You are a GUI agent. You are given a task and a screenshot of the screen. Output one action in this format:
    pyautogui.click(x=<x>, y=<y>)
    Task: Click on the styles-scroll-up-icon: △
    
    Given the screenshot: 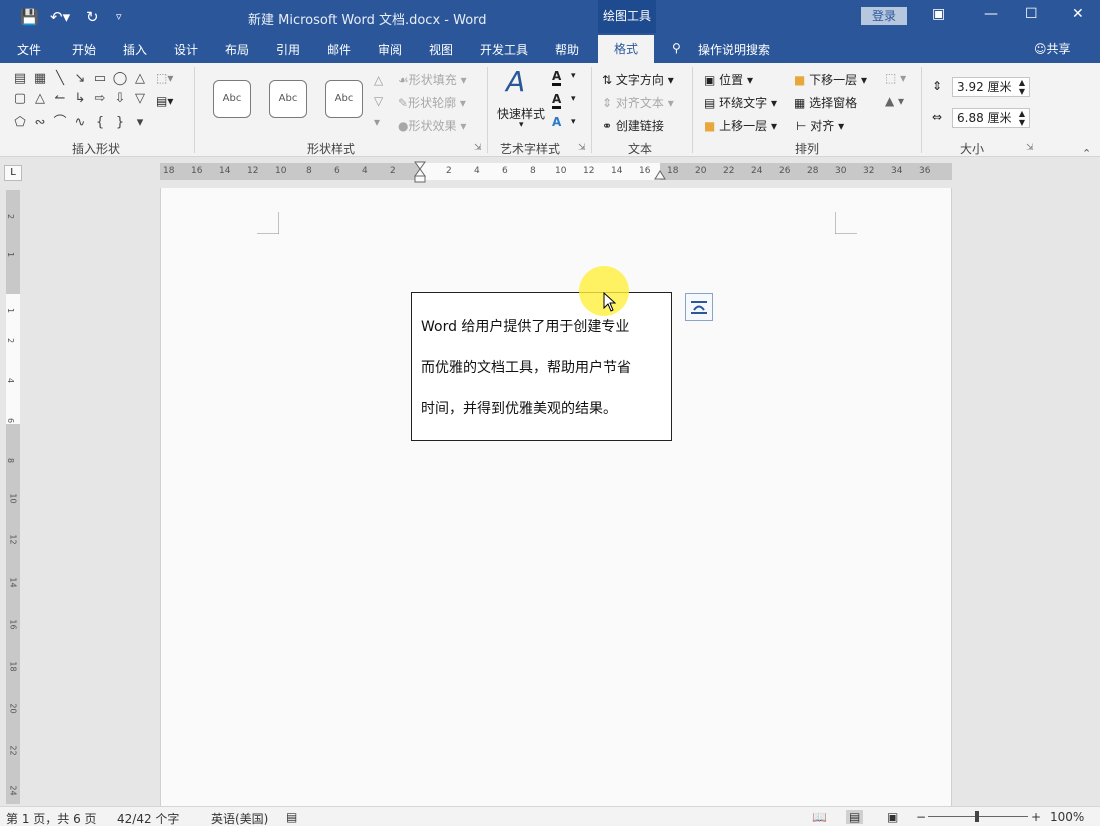 What is the action you would take?
    pyautogui.click(x=378, y=80)
    